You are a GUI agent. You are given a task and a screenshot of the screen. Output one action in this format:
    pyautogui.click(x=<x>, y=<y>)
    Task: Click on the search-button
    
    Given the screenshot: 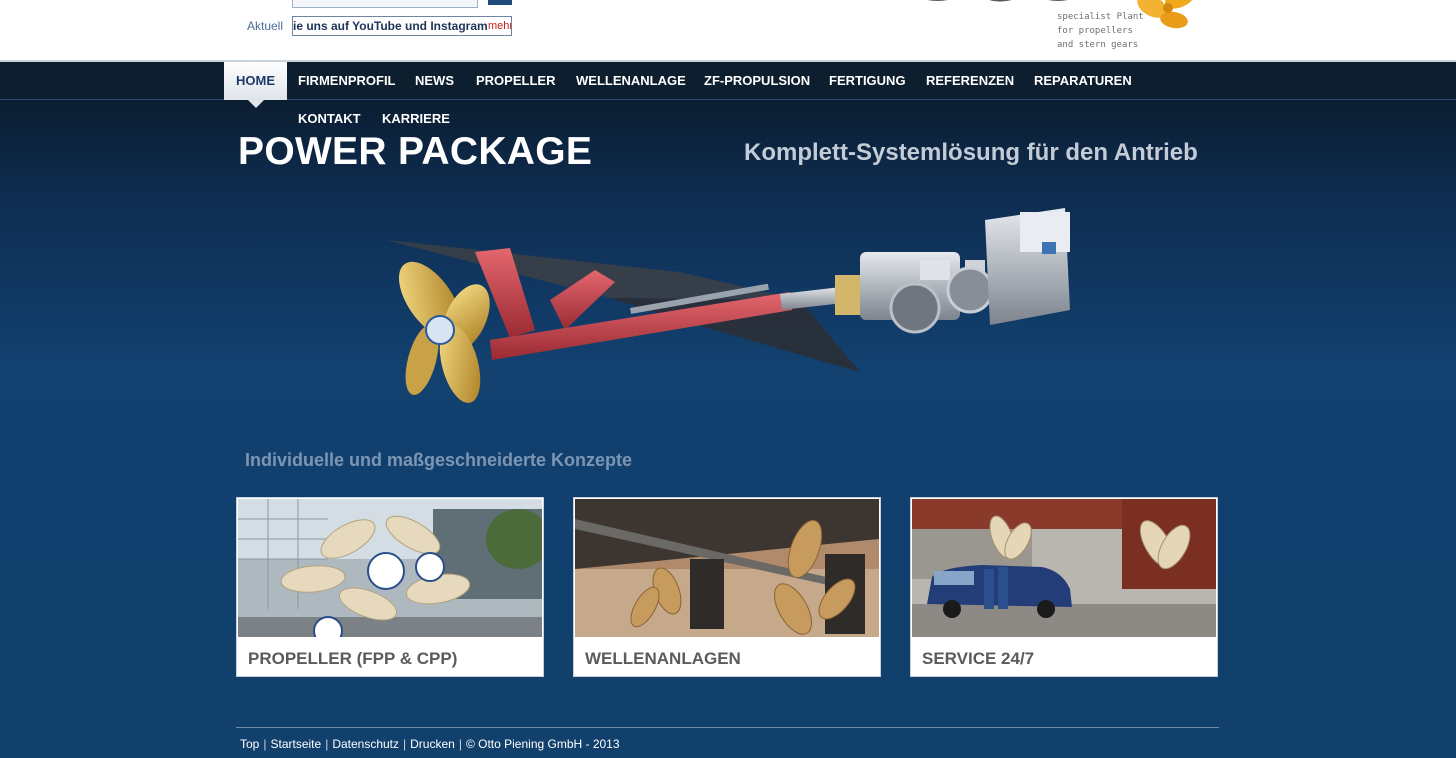 What is the action you would take?
    pyautogui.click(x=500, y=2)
    